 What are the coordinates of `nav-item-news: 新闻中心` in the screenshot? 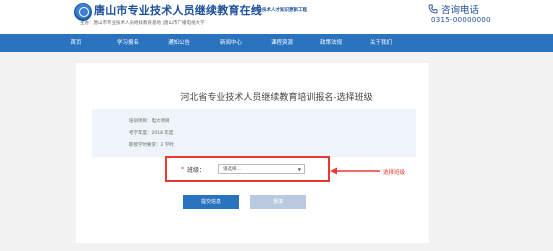 It's located at (231, 43).